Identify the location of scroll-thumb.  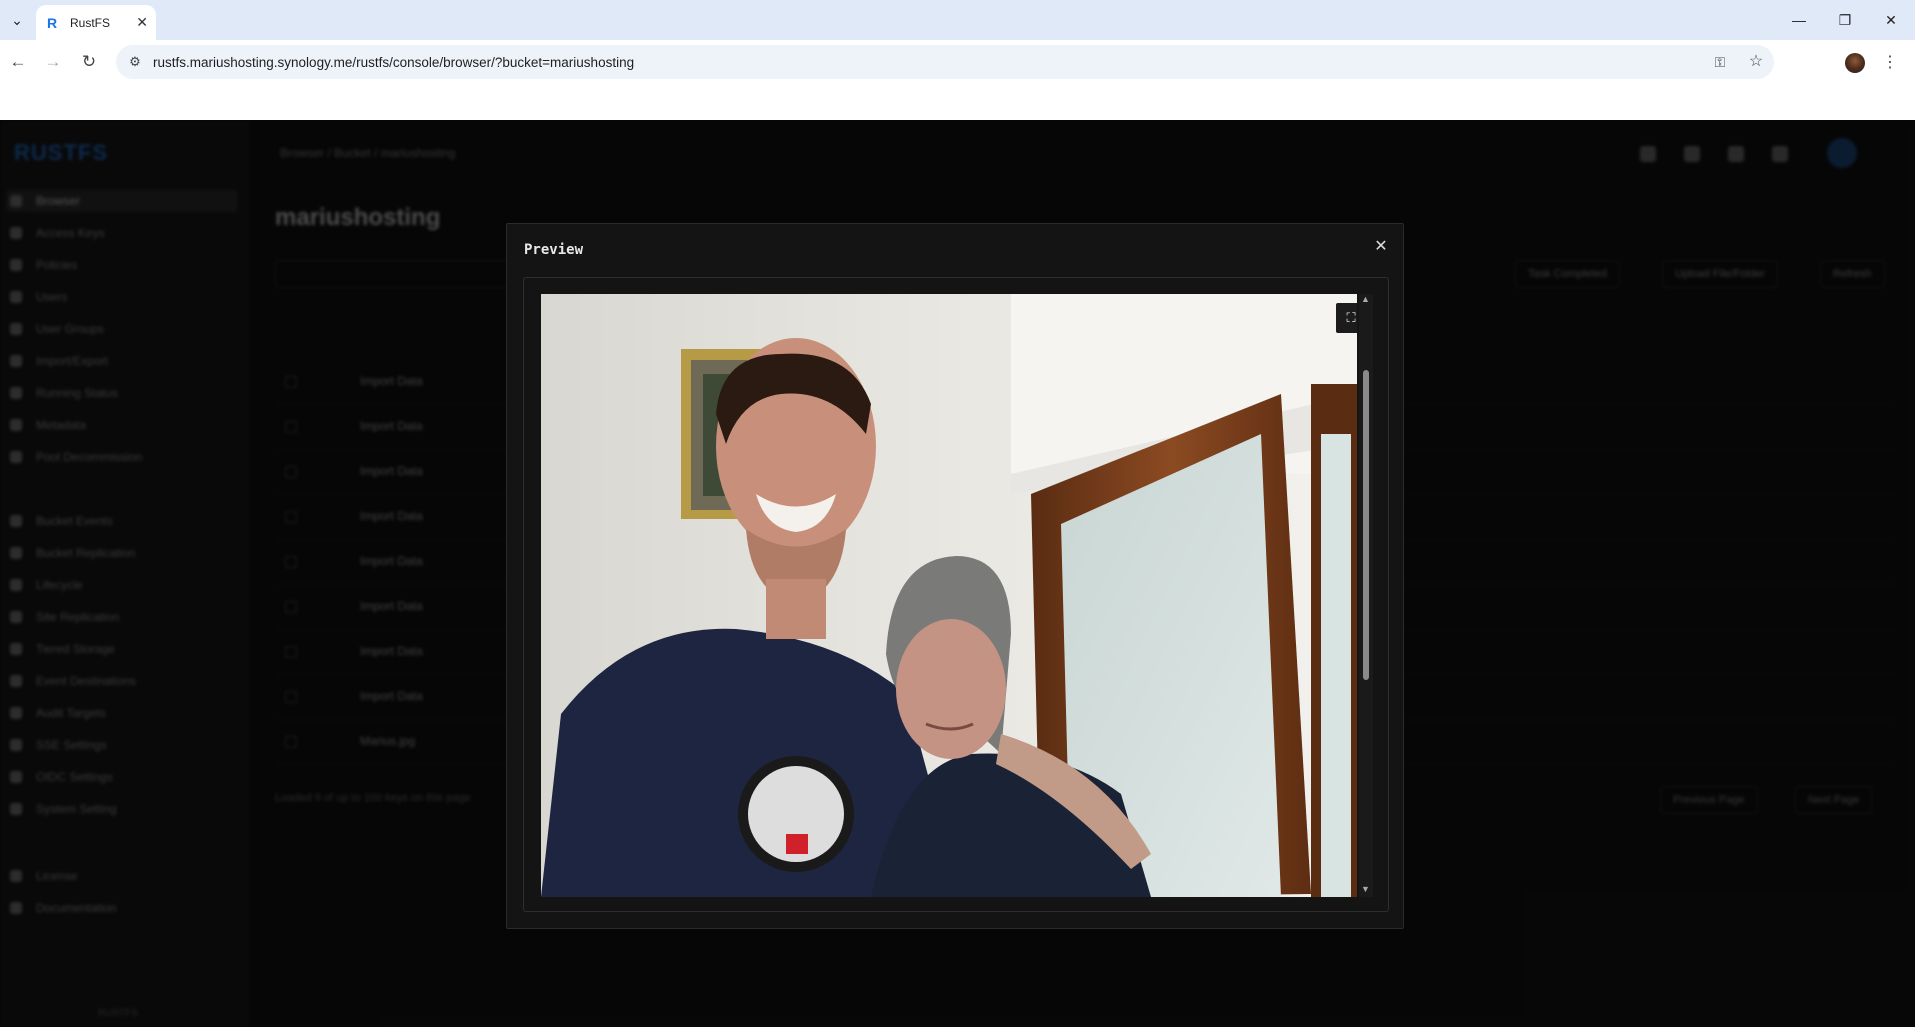
(1366, 525).